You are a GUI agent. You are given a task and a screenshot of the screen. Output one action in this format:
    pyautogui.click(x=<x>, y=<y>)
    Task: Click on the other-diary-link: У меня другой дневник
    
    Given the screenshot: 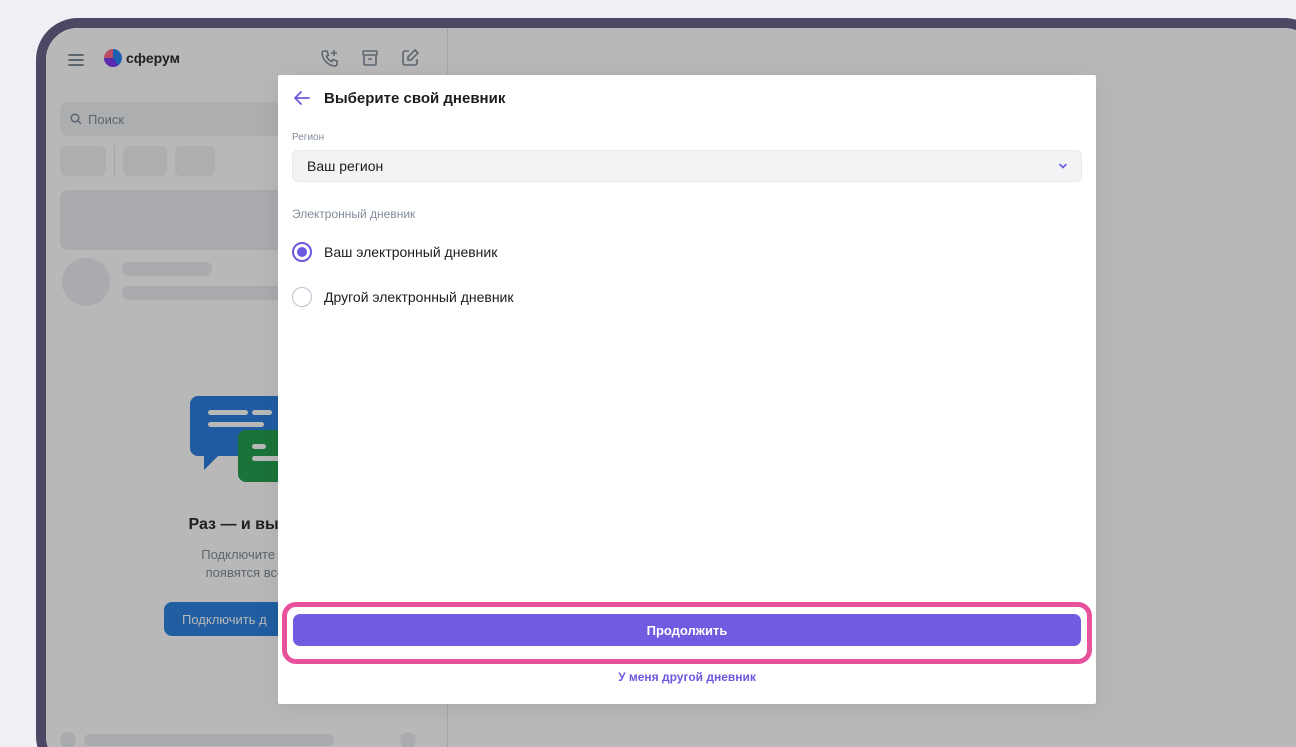 What is the action you would take?
    pyautogui.click(x=687, y=677)
    